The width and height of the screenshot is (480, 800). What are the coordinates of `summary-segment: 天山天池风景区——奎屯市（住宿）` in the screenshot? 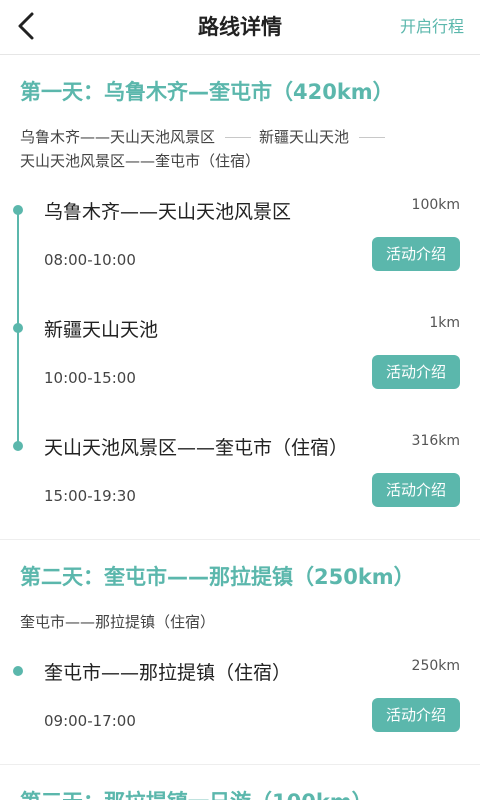 It's located at (140, 161).